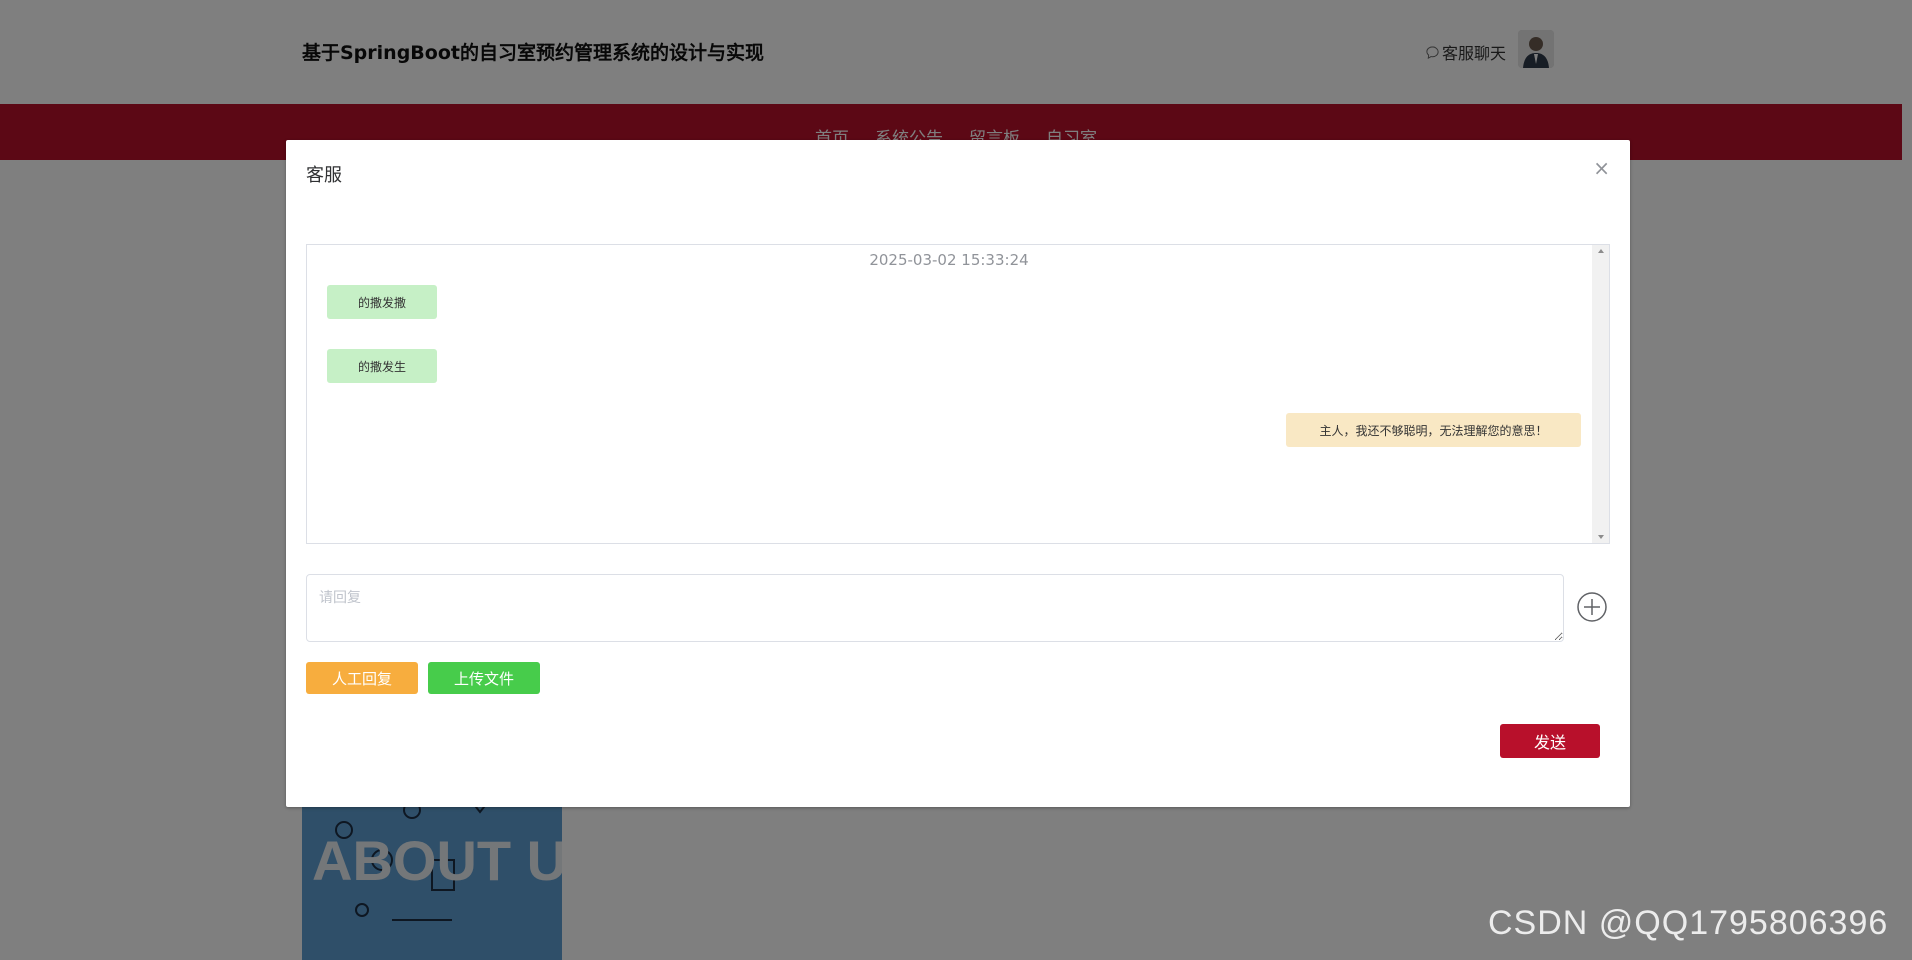 The height and width of the screenshot is (960, 1912). I want to click on scroll-up-icon, so click(1601, 251).